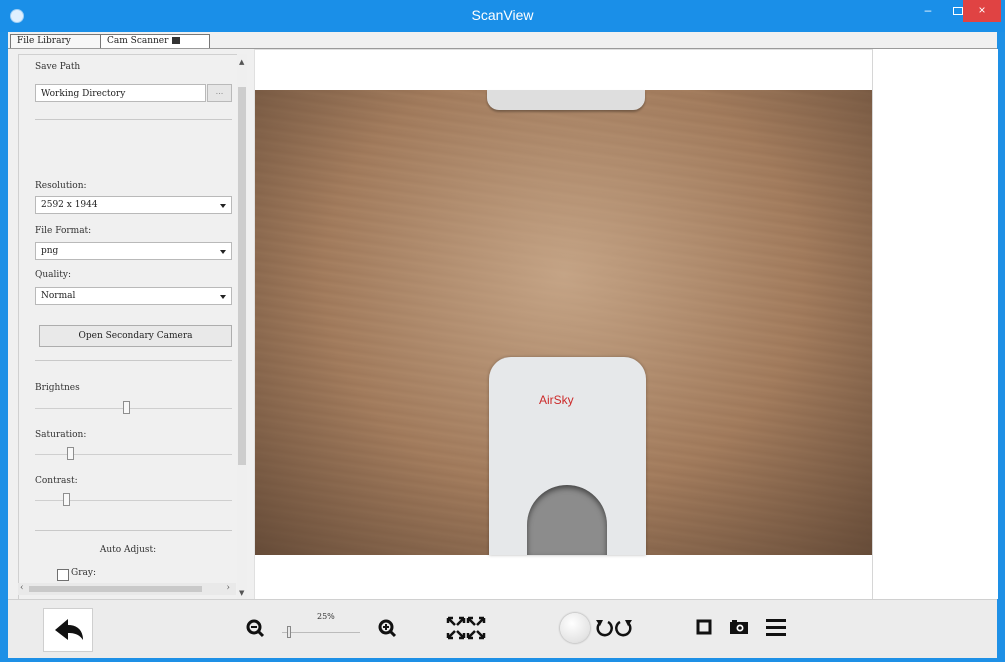  Describe the element at coordinates (133, 408) in the screenshot. I see `brightness-slider-track` at that location.